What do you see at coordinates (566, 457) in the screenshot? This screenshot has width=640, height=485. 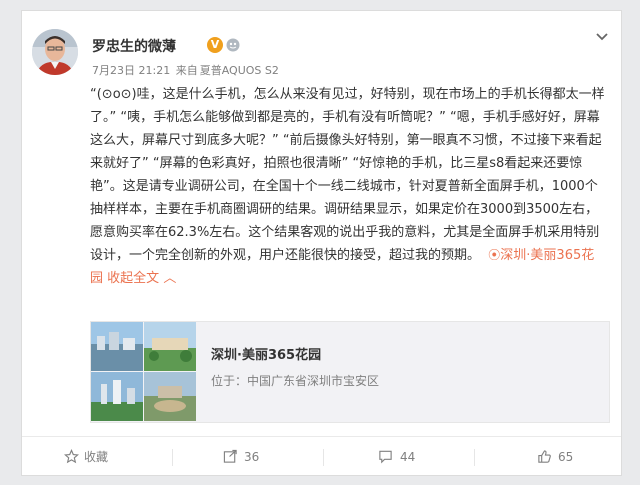 I see `like-count: 65` at bounding box center [566, 457].